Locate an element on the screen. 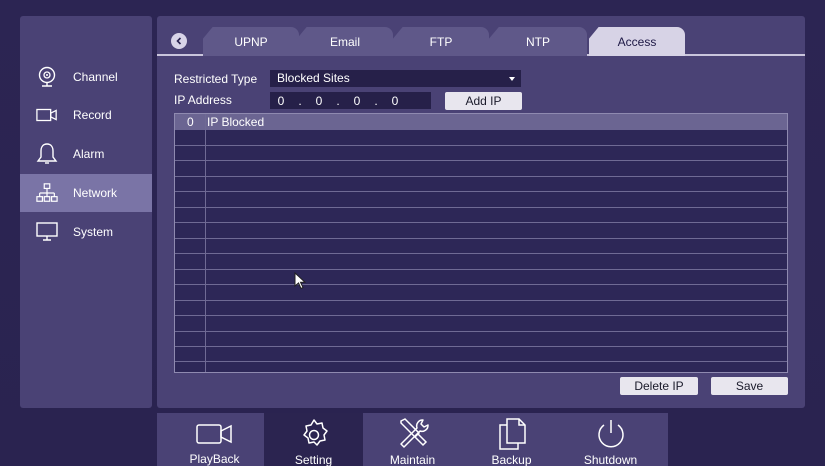 The height and width of the screenshot is (466, 825). back-button is located at coordinates (179, 41).